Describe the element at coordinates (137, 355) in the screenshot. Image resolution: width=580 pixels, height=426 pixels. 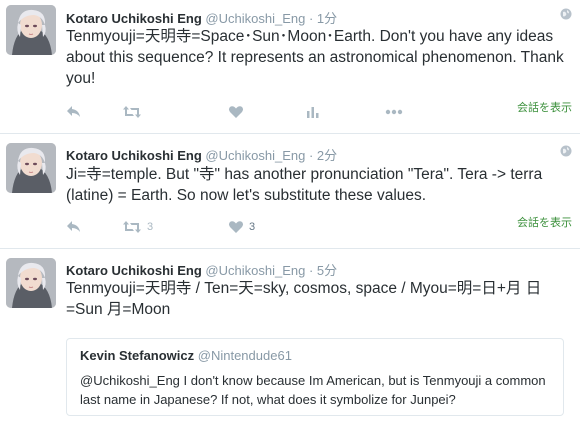
I see `quoted-author-name: Kevin Stefanowicz` at that location.